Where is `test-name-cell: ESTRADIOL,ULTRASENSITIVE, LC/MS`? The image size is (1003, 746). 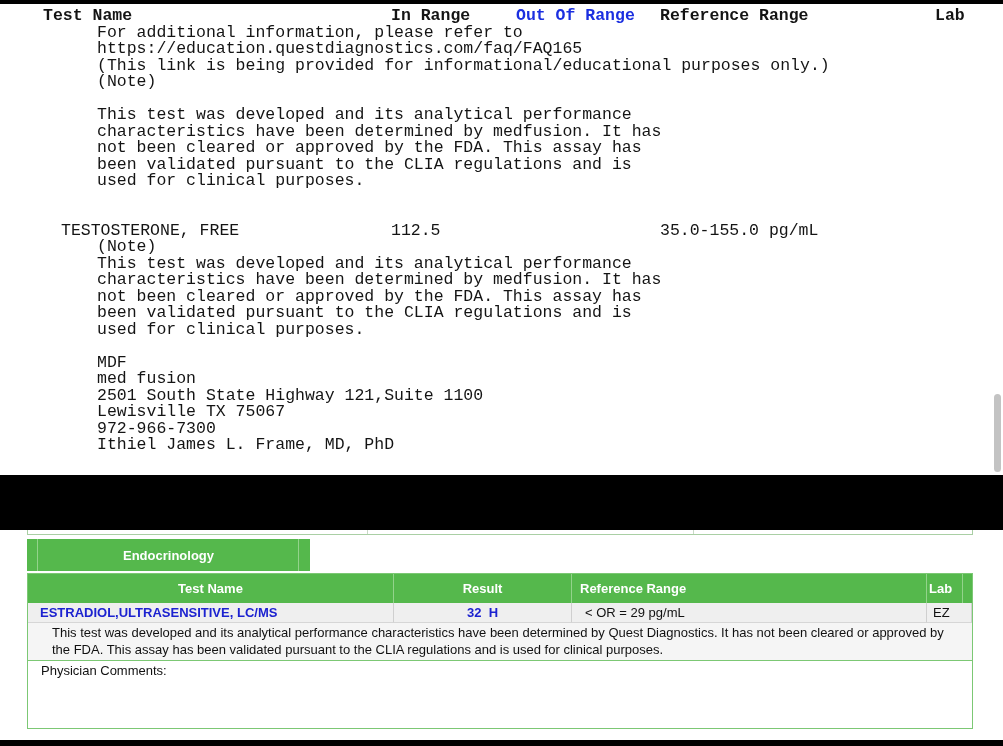 test-name-cell: ESTRADIOL,ULTRASENSITIVE, LC/MS is located at coordinates (211, 613).